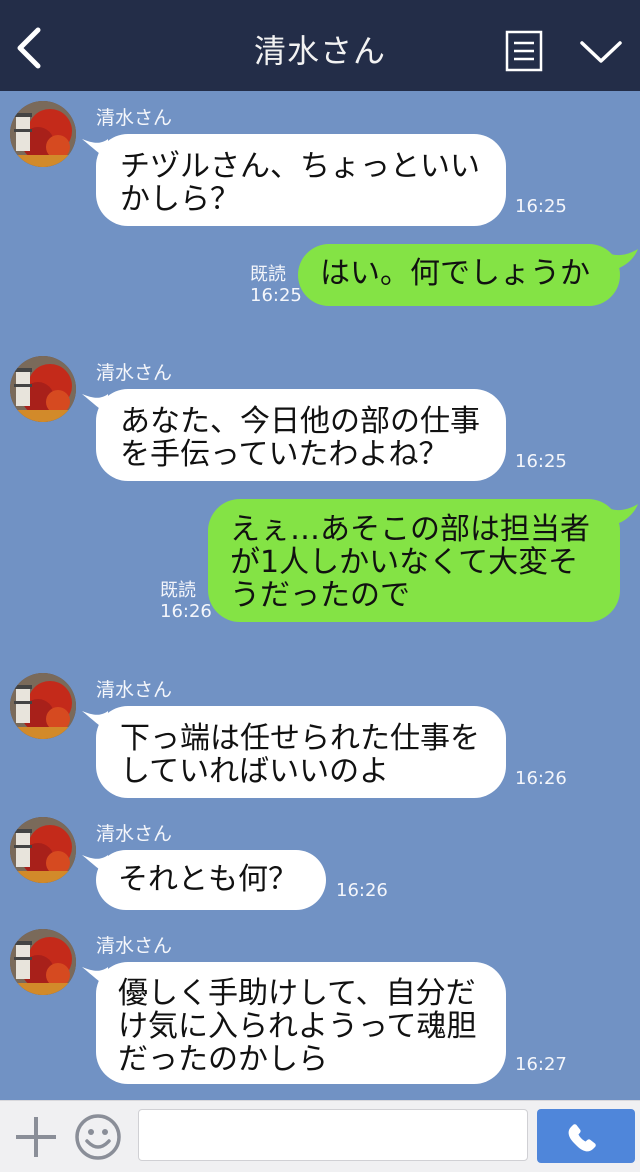 The image size is (640, 1172). What do you see at coordinates (582, 1138) in the screenshot?
I see `phone-icon` at bounding box center [582, 1138].